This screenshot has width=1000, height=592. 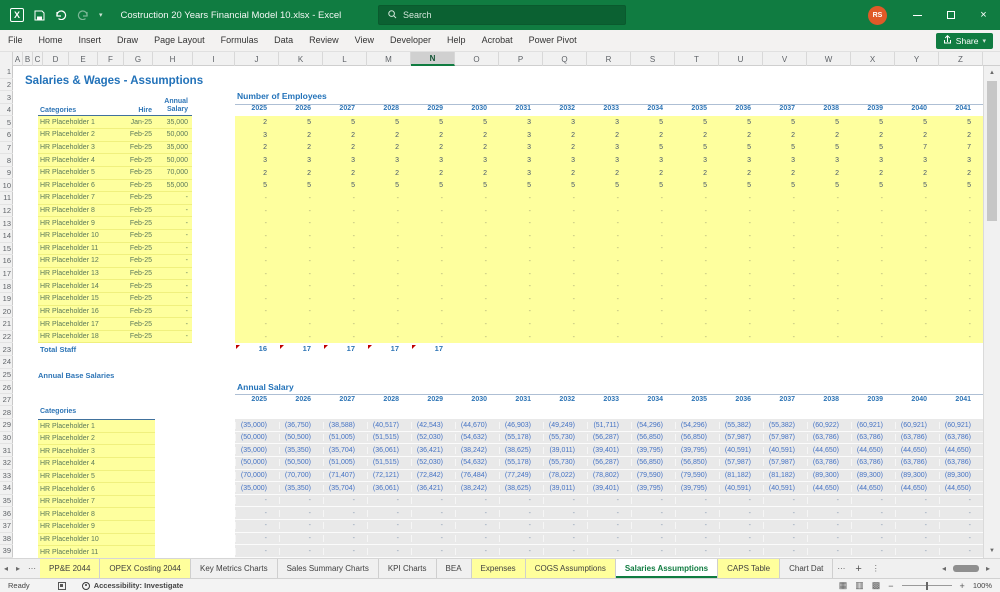 I want to click on ribbon-tab-data: Data, so click(x=283, y=40).